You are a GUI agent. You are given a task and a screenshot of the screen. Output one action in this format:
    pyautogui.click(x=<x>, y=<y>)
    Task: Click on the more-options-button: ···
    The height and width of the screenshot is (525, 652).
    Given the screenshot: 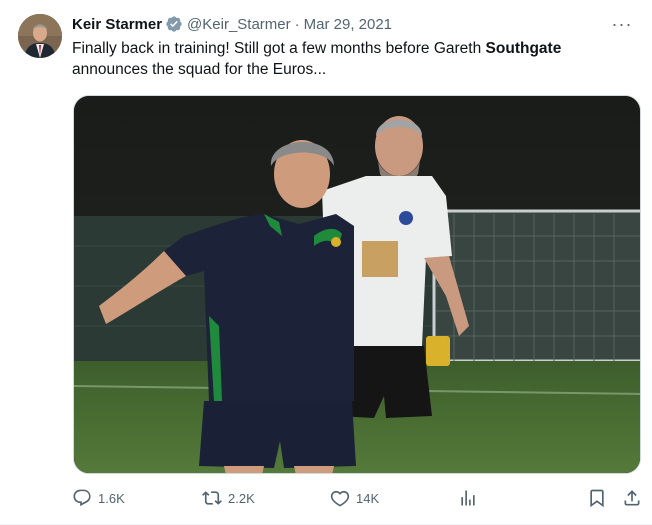 What is the action you would take?
    pyautogui.click(x=622, y=24)
    